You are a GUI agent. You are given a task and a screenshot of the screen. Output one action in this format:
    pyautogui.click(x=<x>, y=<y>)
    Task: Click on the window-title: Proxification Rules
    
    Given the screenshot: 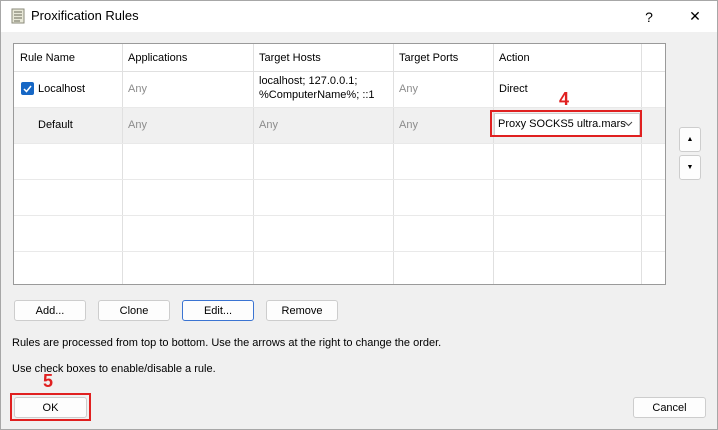 What is the action you would take?
    pyautogui.click(x=85, y=15)
    